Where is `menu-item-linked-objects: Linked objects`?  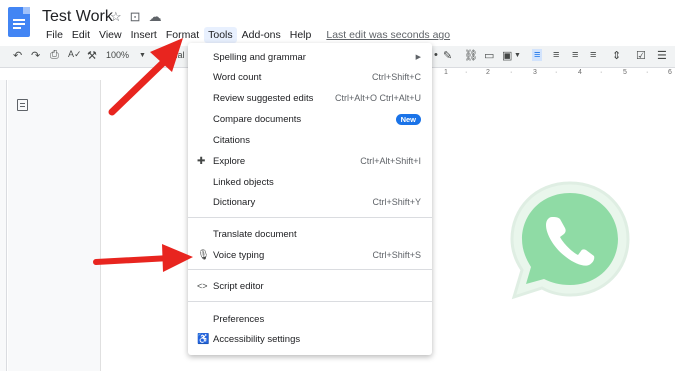
menu-item-linked-objects: Linked objects is located at coordinates (310, 182).